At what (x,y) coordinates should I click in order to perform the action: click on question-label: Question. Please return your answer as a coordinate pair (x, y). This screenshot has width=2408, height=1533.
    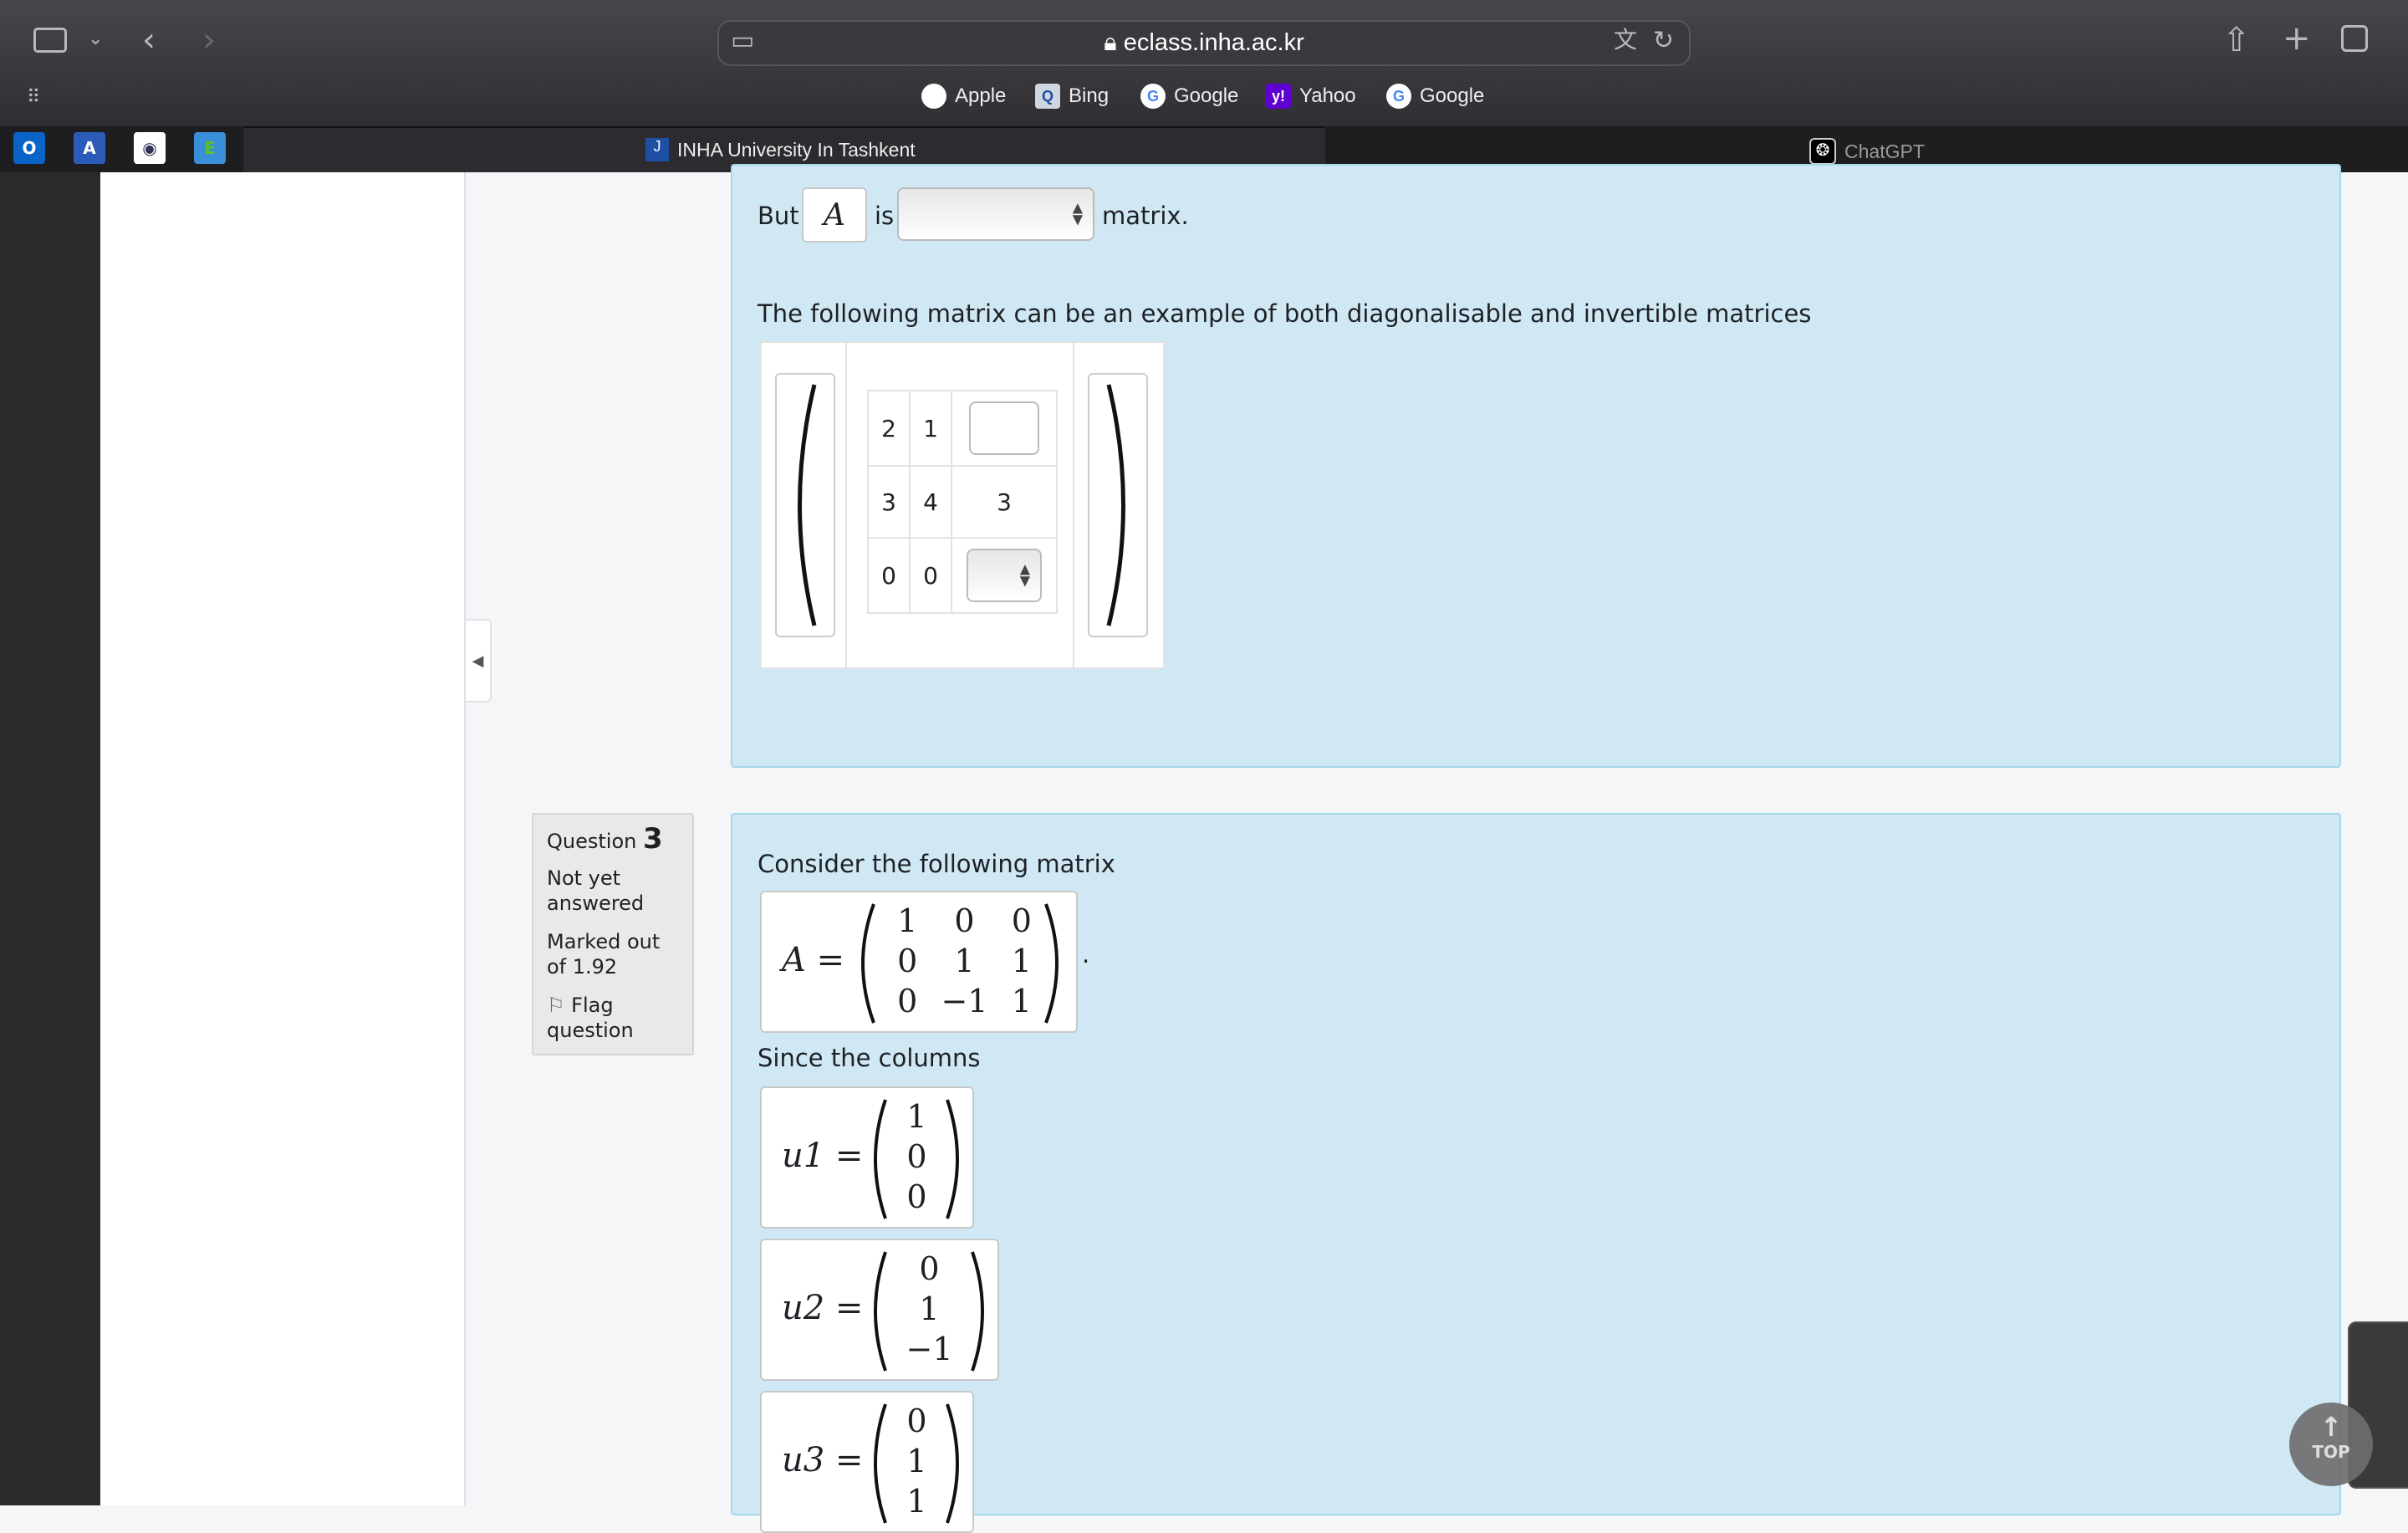
    Looking at the image, I should click on (592, 841).